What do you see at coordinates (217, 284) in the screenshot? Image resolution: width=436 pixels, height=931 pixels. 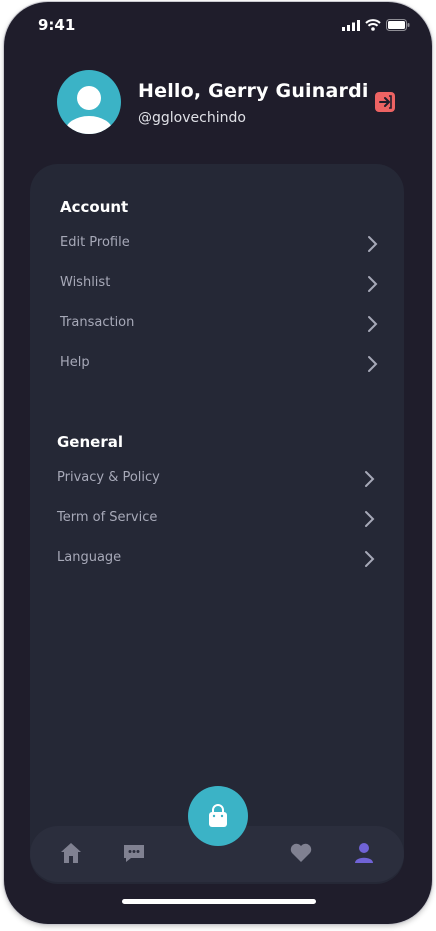 I see `menu-item-wishlist: Wishlist` at bounding box center [217, 284].